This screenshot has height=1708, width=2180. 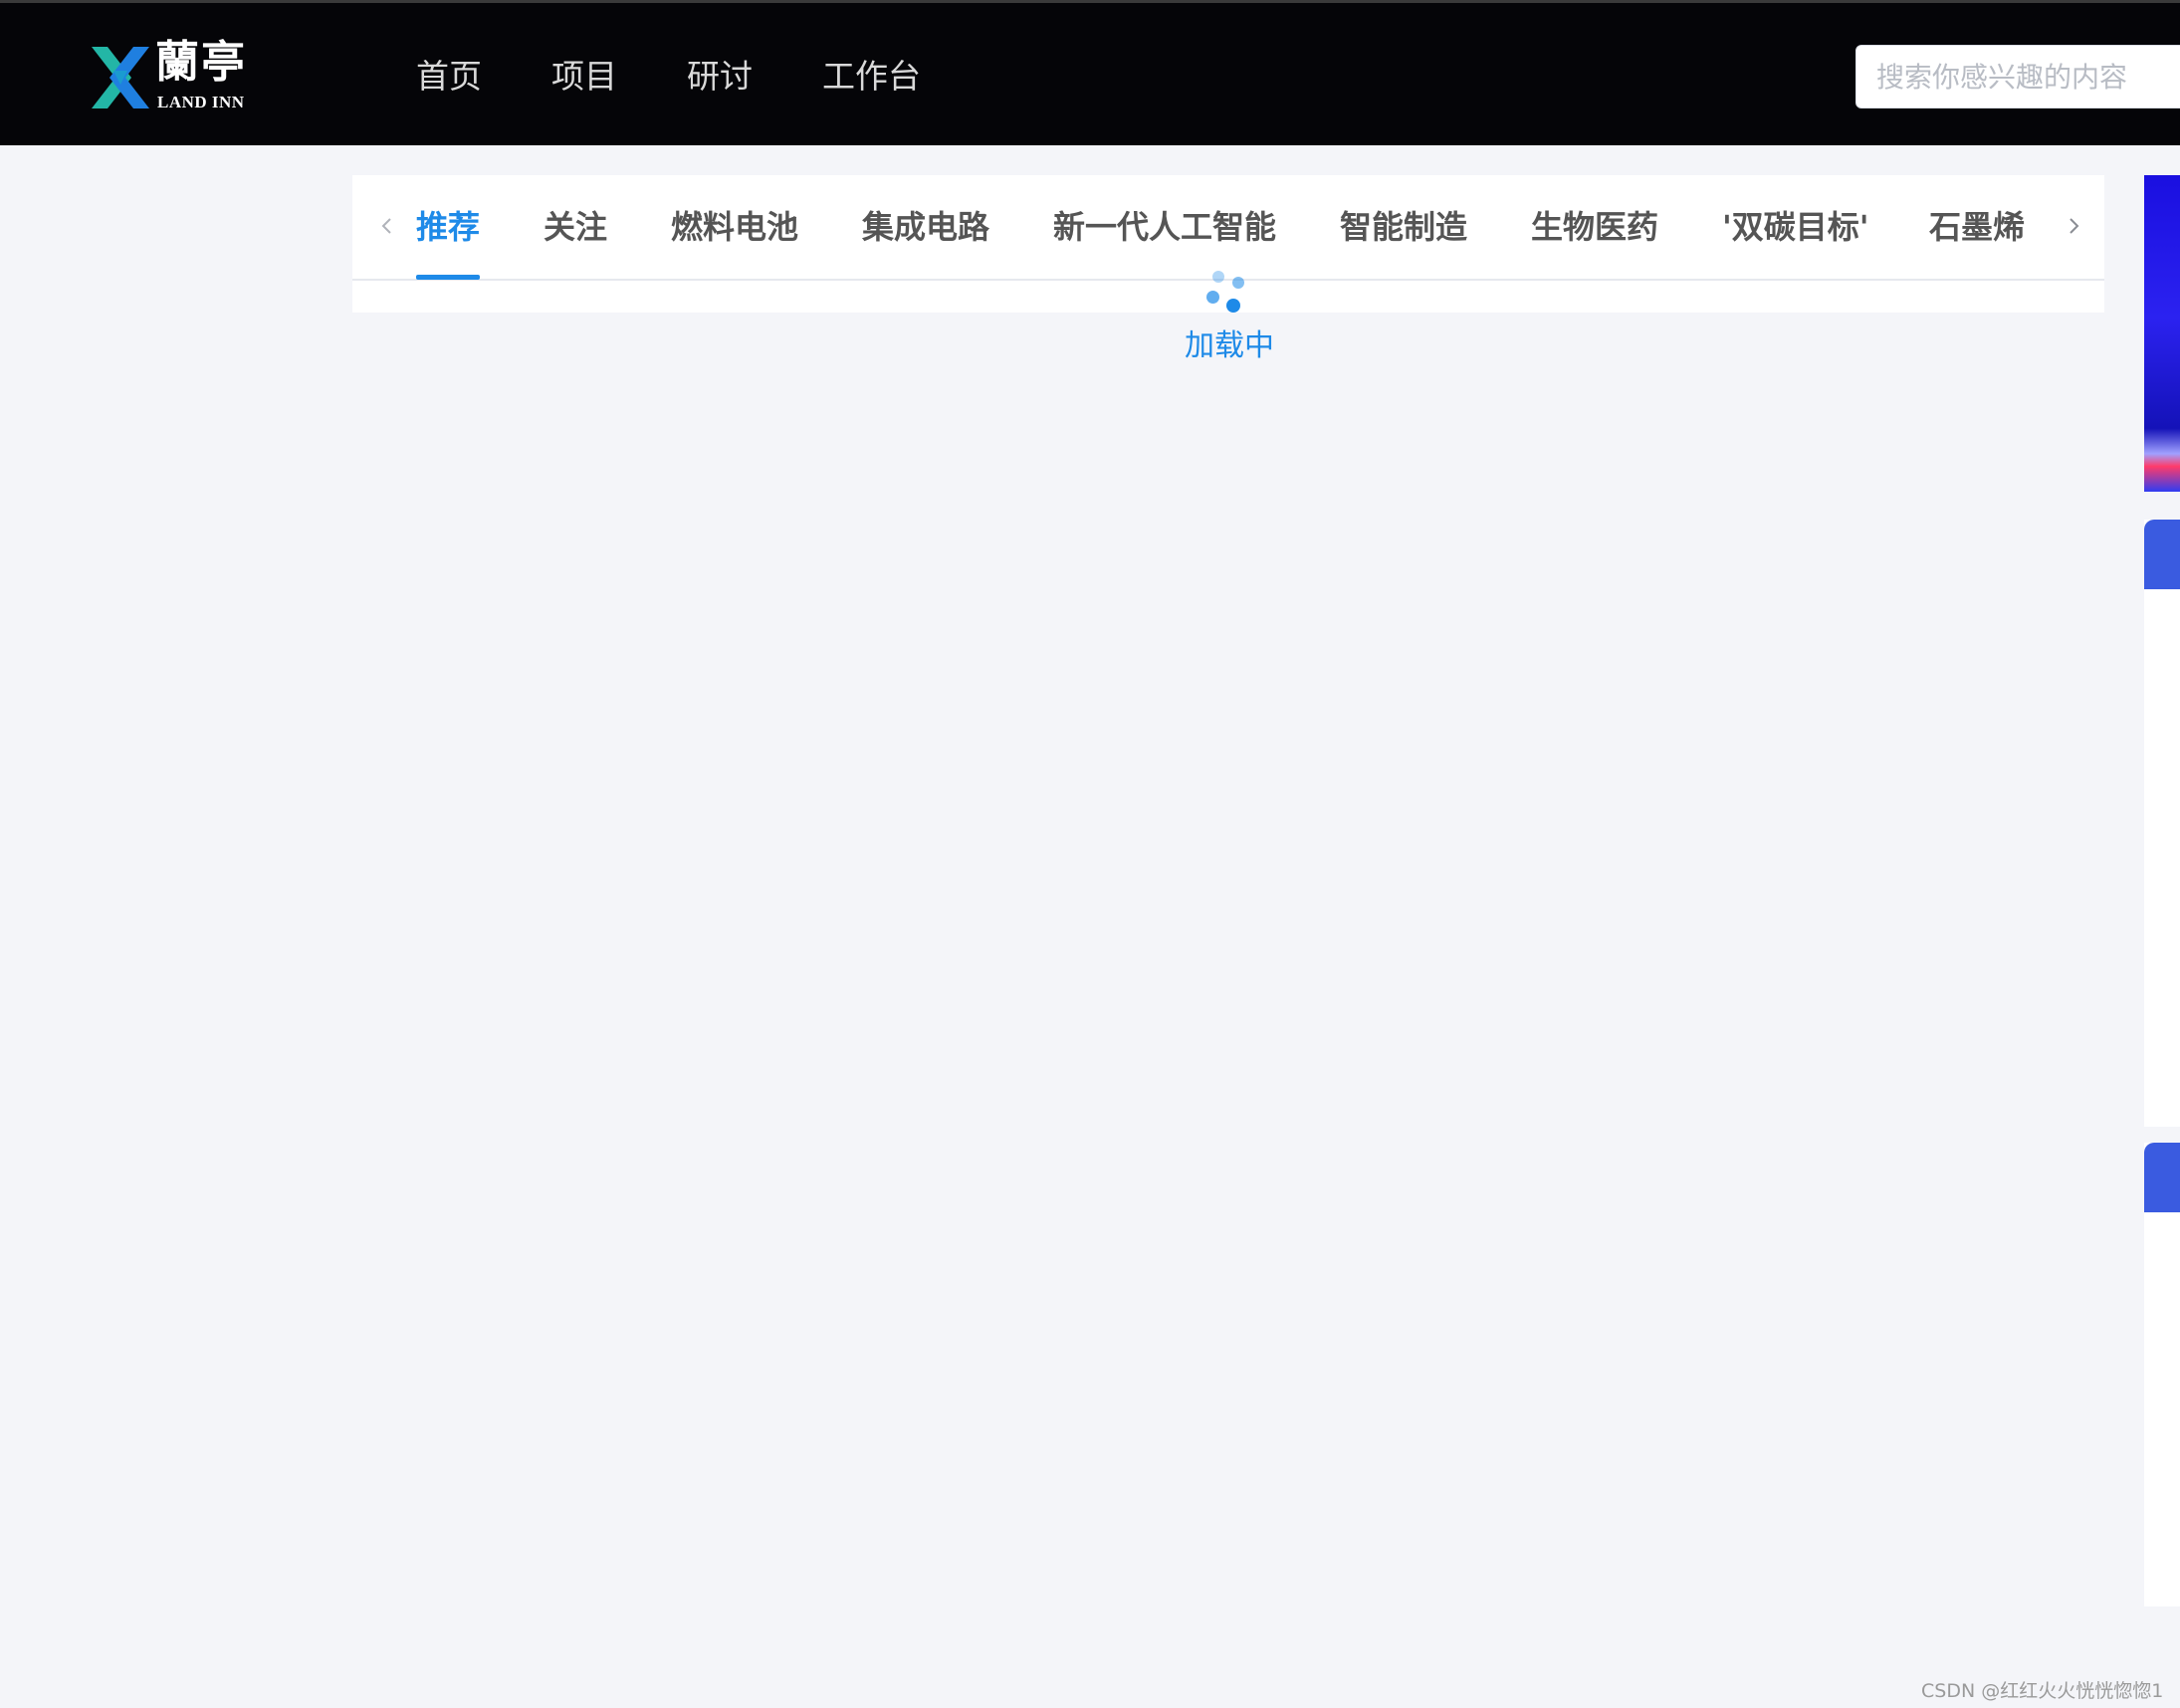 I want to click on top-header: 蘭亭 LAND INN 首页 项目 研讨 工作台, so click(x=1090, y=72).